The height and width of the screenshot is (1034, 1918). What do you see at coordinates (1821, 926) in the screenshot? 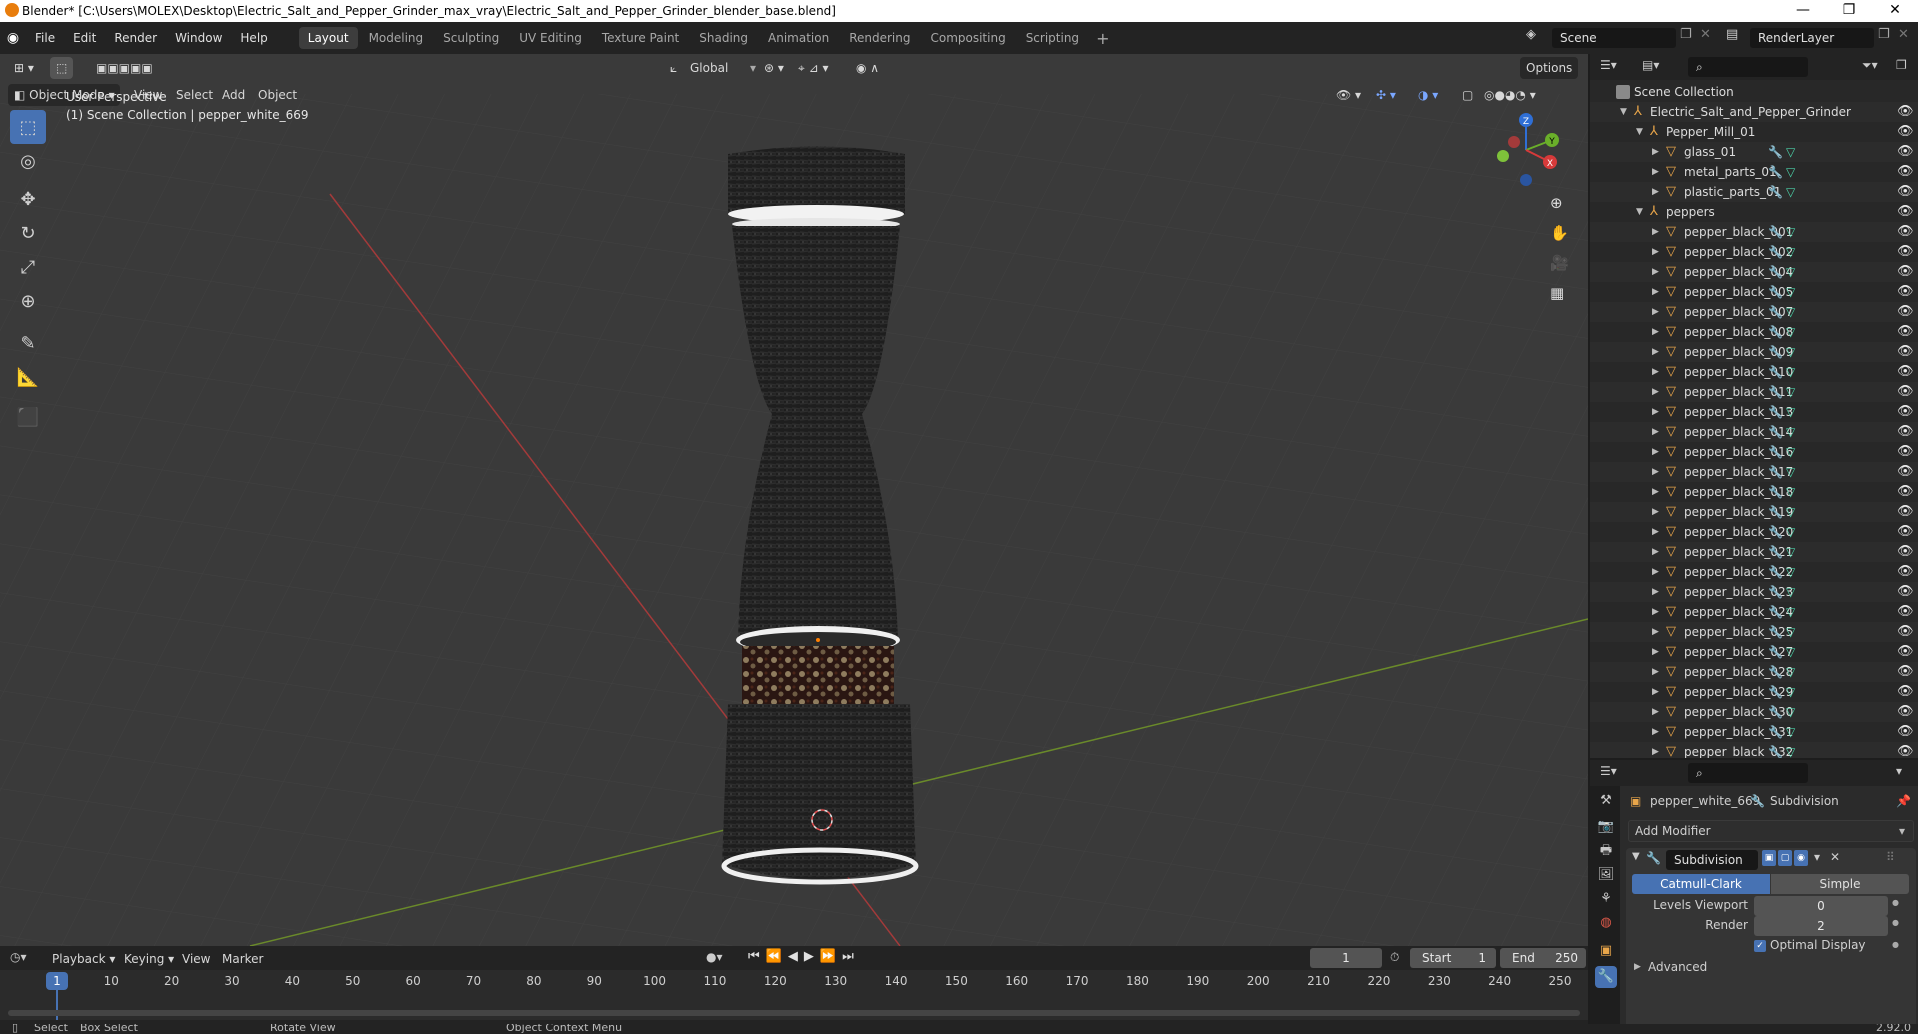
I see `render-levels-field: 2` at bounding box center [1821, 926].